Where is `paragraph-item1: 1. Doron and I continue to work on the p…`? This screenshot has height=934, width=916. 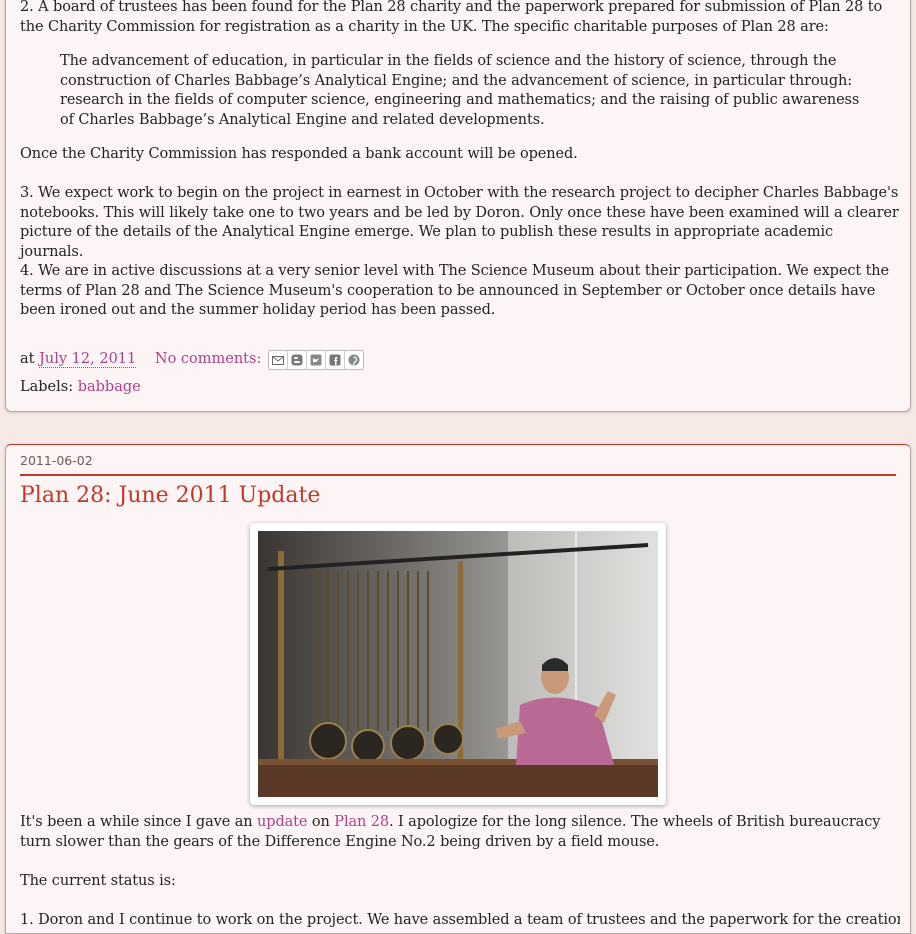 paragraph-item1: 1. Doron and I continue to work on the p… is located at coordinates (460, 920).